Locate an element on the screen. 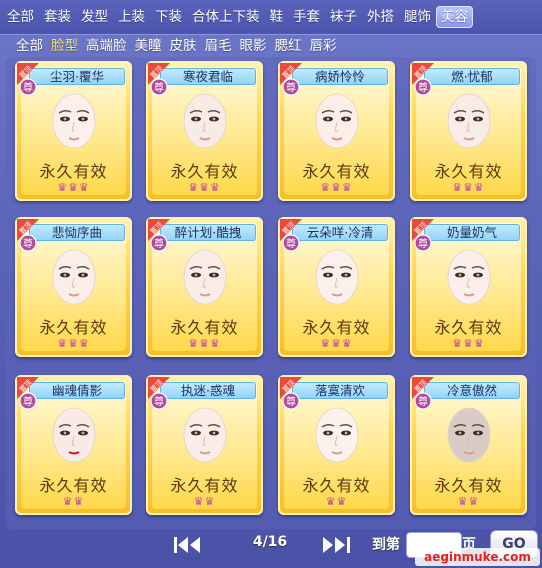 This screenshot has height=568, width=542. item-card: 悲恸序曲 置顶 尊 永久有效 ♛♛♛ is located at coordinates (73, 287).